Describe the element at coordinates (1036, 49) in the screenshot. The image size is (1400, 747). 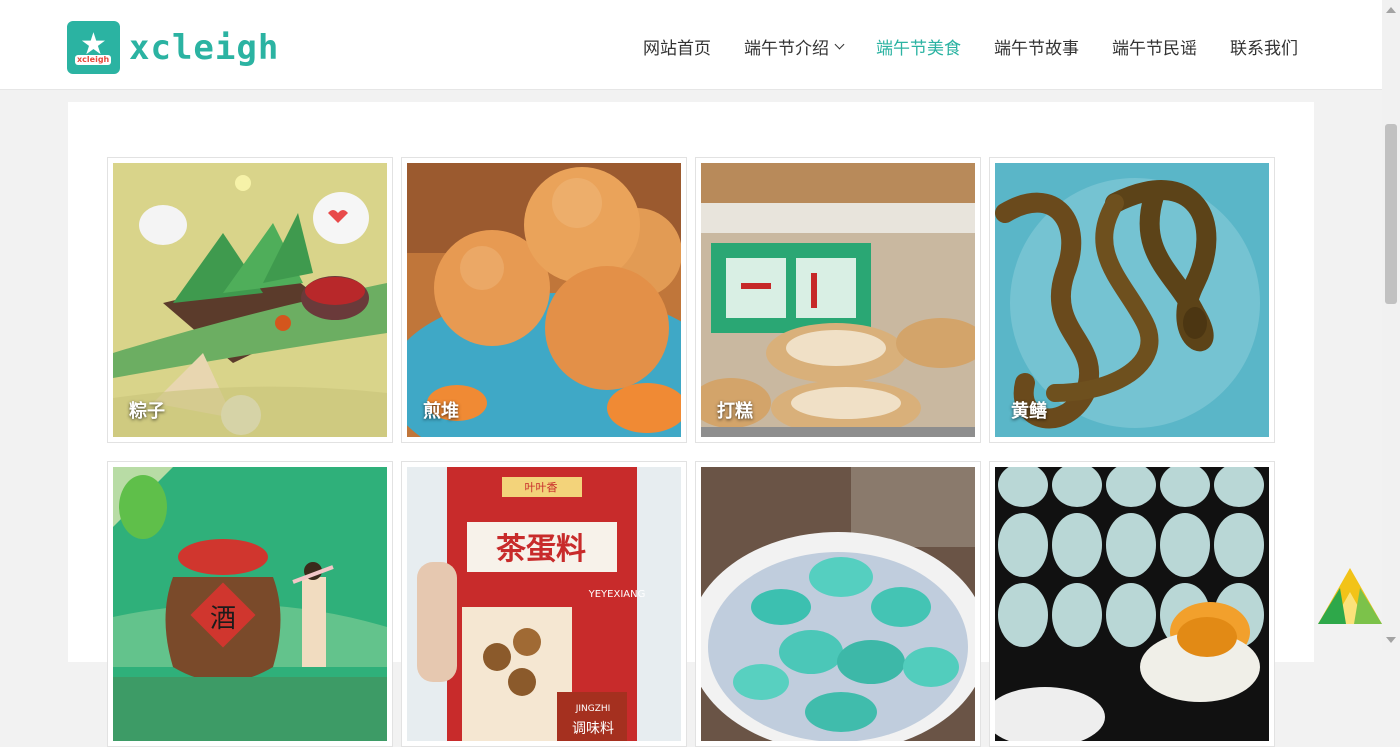
I see `nav-item-label: 端午节故事` at that location.